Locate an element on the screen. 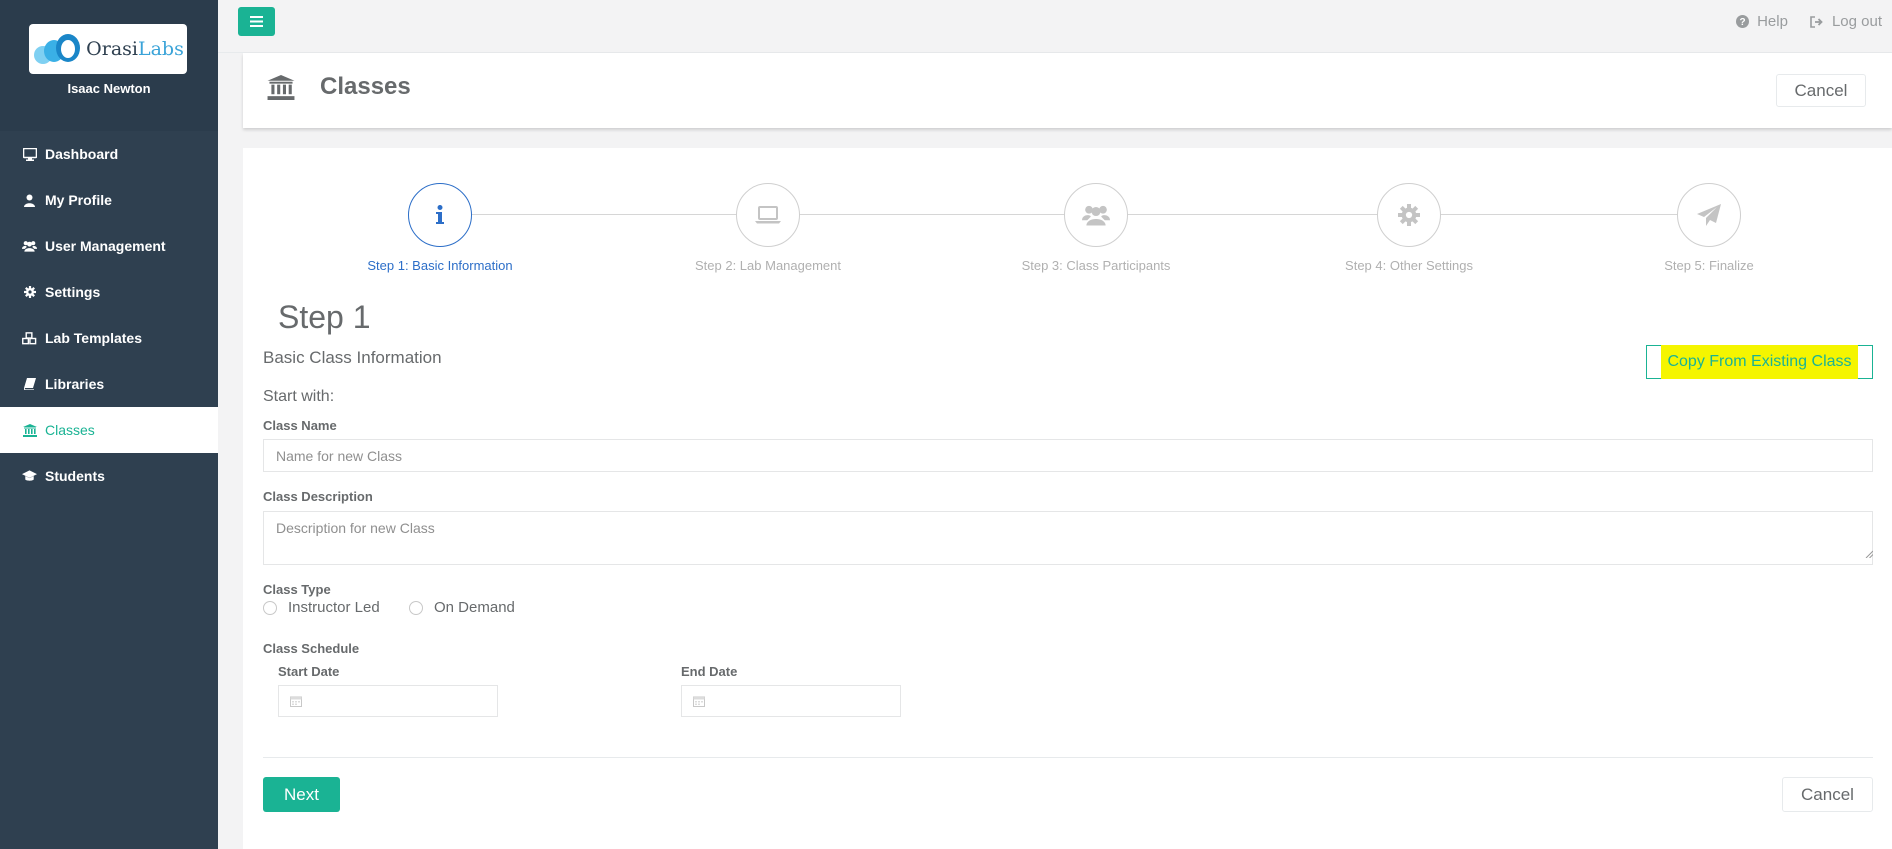 This screenshot has height=849, width=1892. hamburger-menu-button is located at coordinates (256, 21).